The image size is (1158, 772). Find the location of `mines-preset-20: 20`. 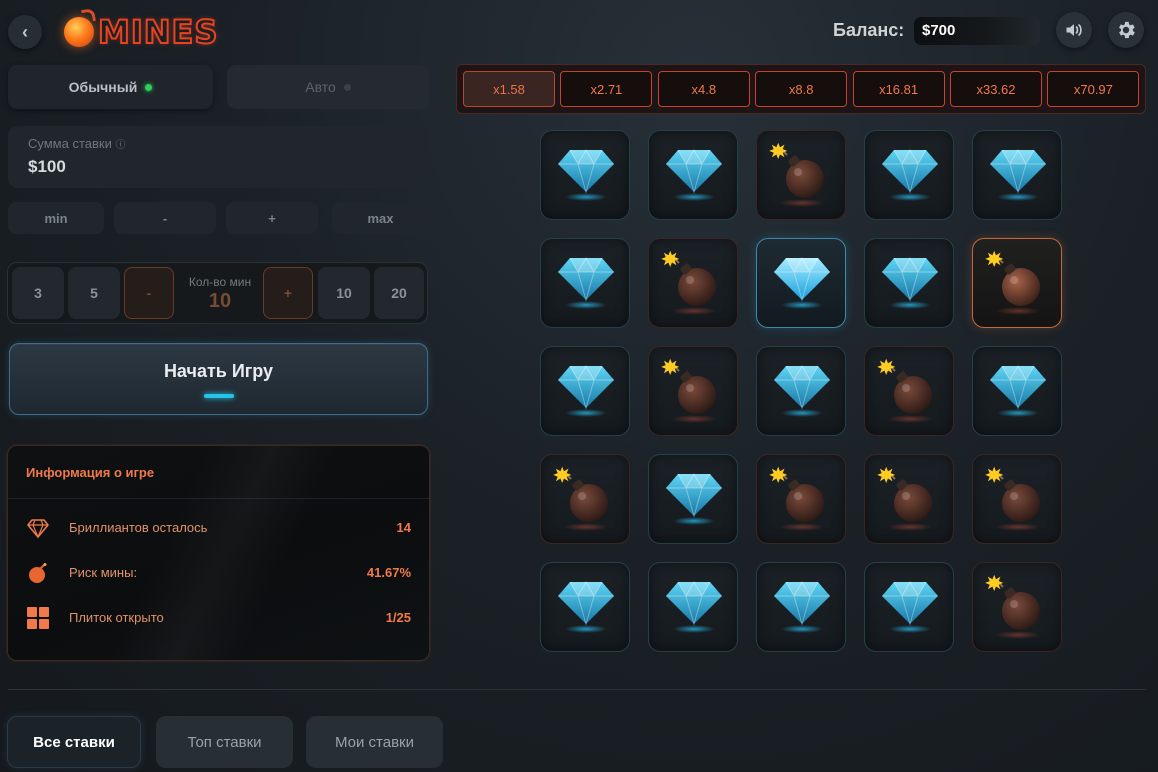

mines-preset-20: 20 is located at coordinates (399, 293).